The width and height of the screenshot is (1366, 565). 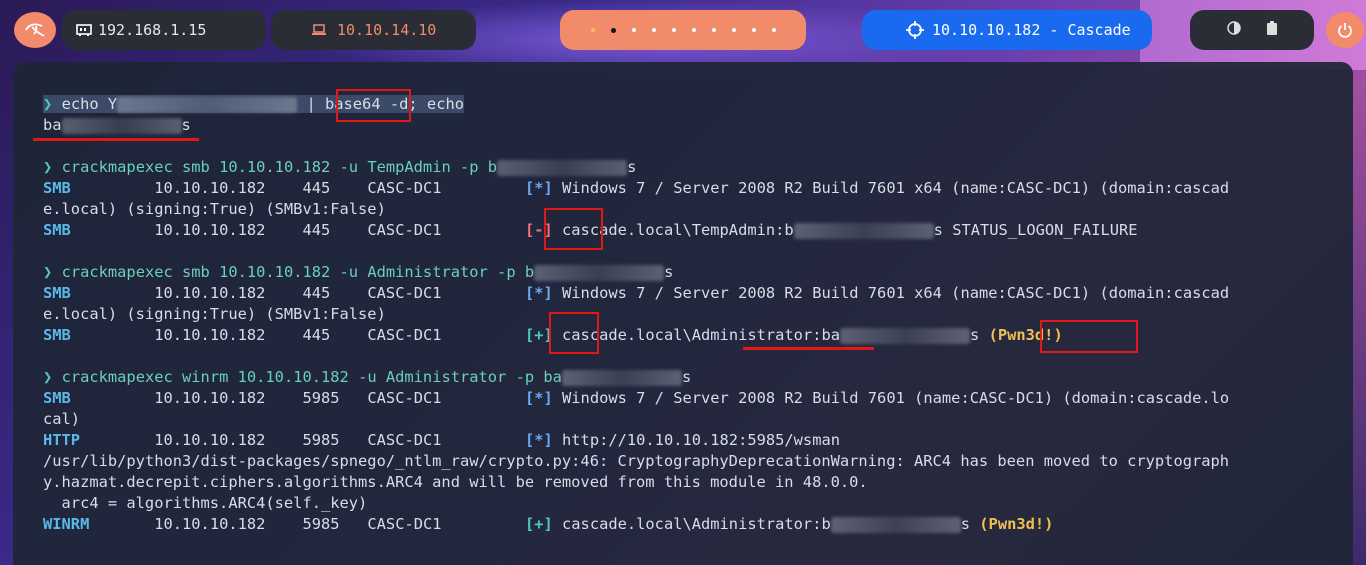 I want to click on workspace-switcher, so click(x=683, y=30).